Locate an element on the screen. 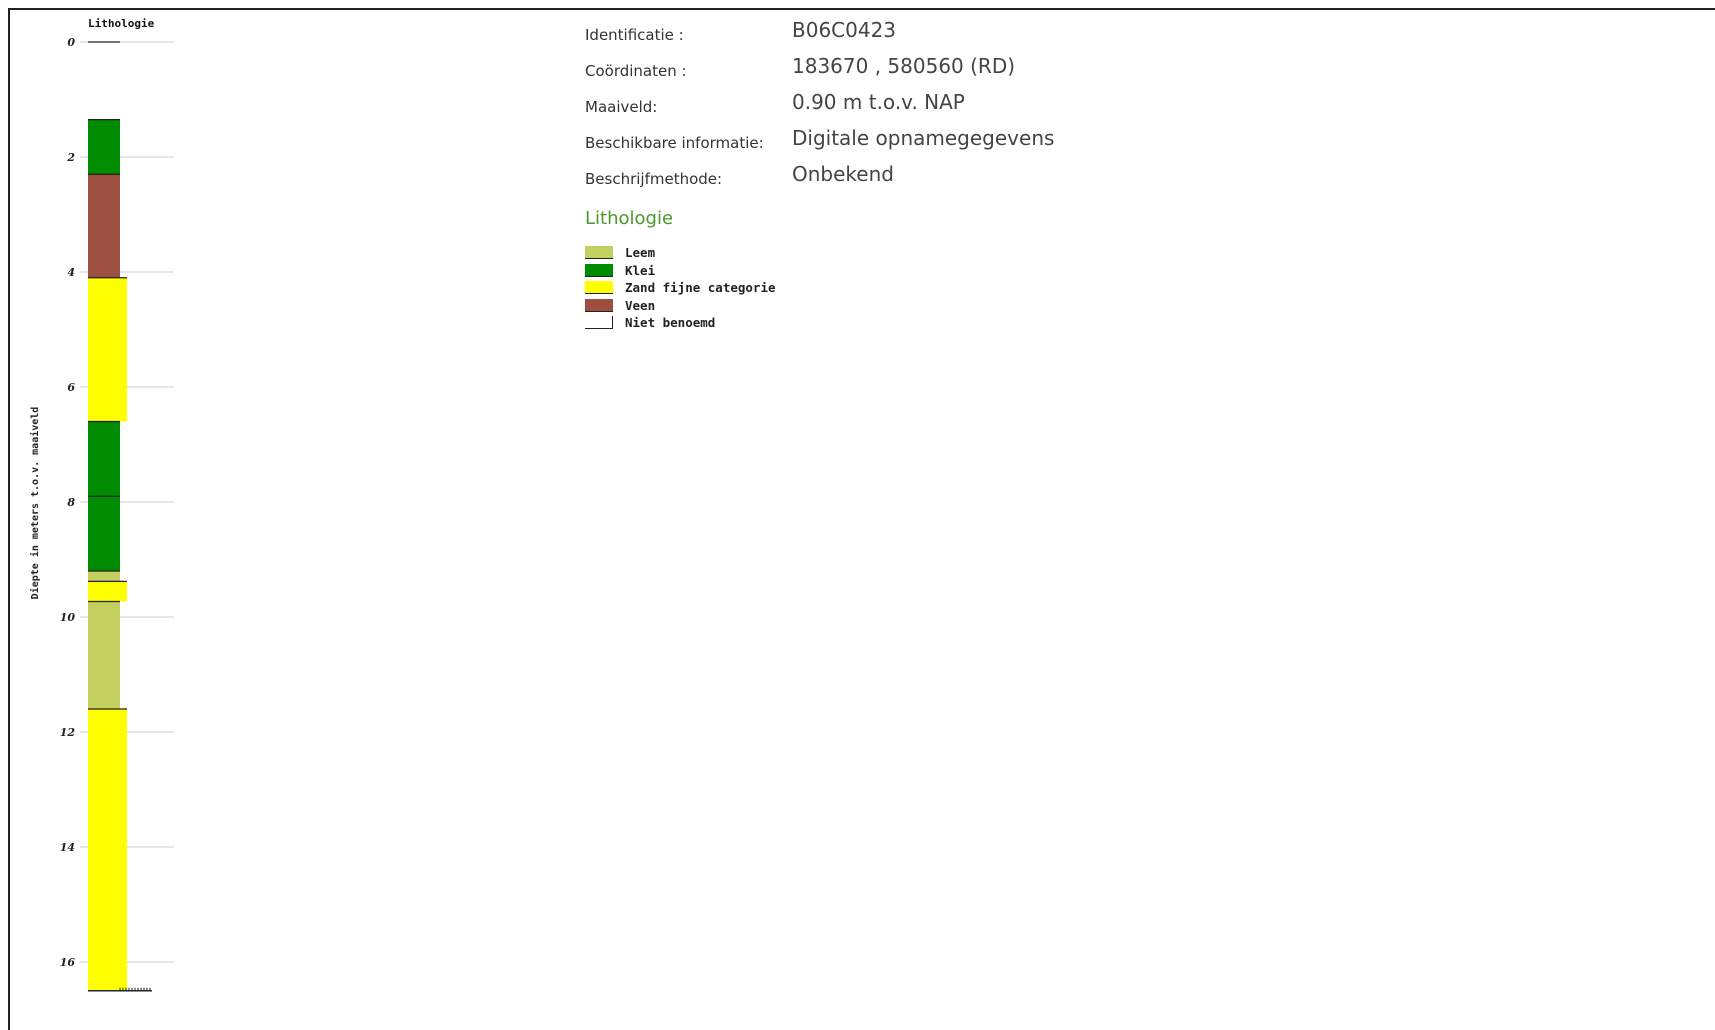  info-label: Beschikbare informatie: is located at coordinates (674, 143).